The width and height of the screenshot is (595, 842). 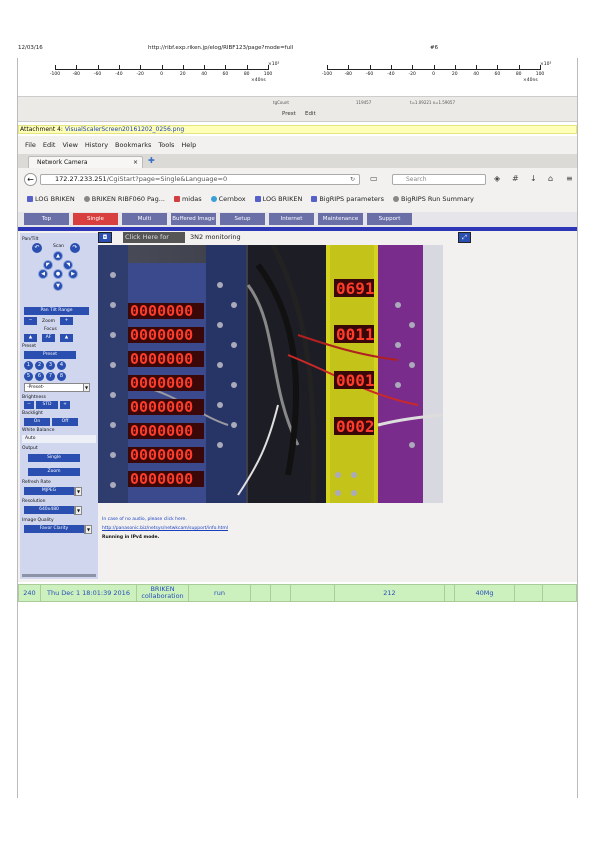 What do you see at coordinates (374, 179) in the screenshot?
I see `reader-icon: ▭` at bounding box center [374, 179].